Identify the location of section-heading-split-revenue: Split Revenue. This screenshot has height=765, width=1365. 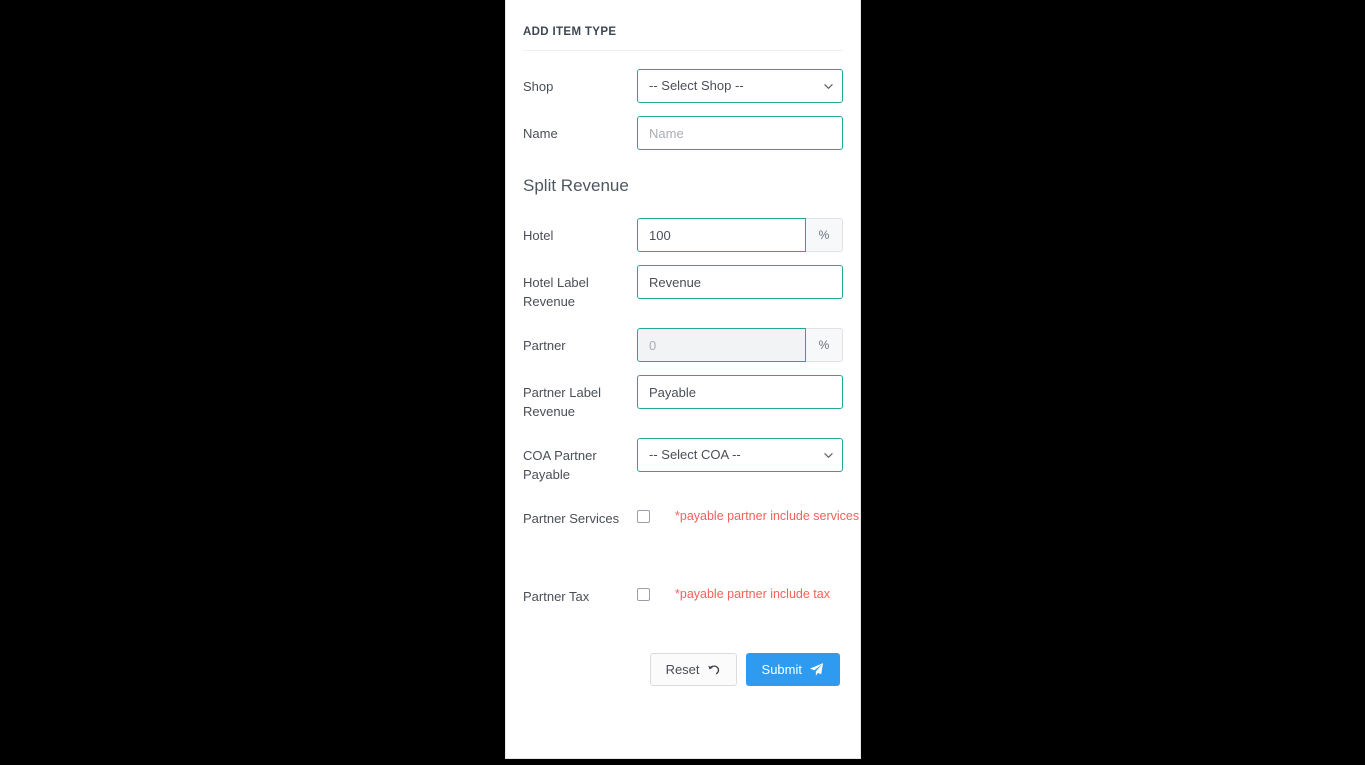
(576, 185).